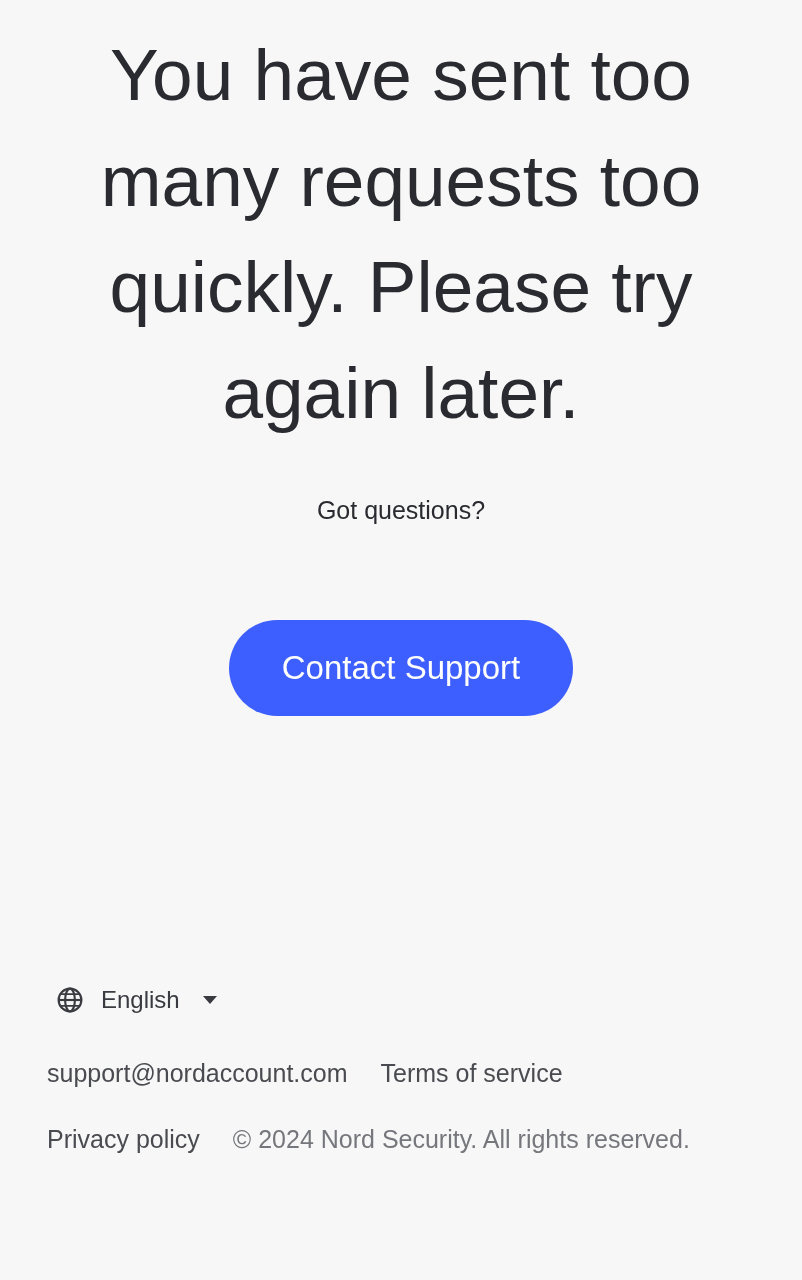 Image resolution: width=802 pixels, height=1280 pixels. I want to click on footer-link: support@nordaccount.com, so click(197, 1073).